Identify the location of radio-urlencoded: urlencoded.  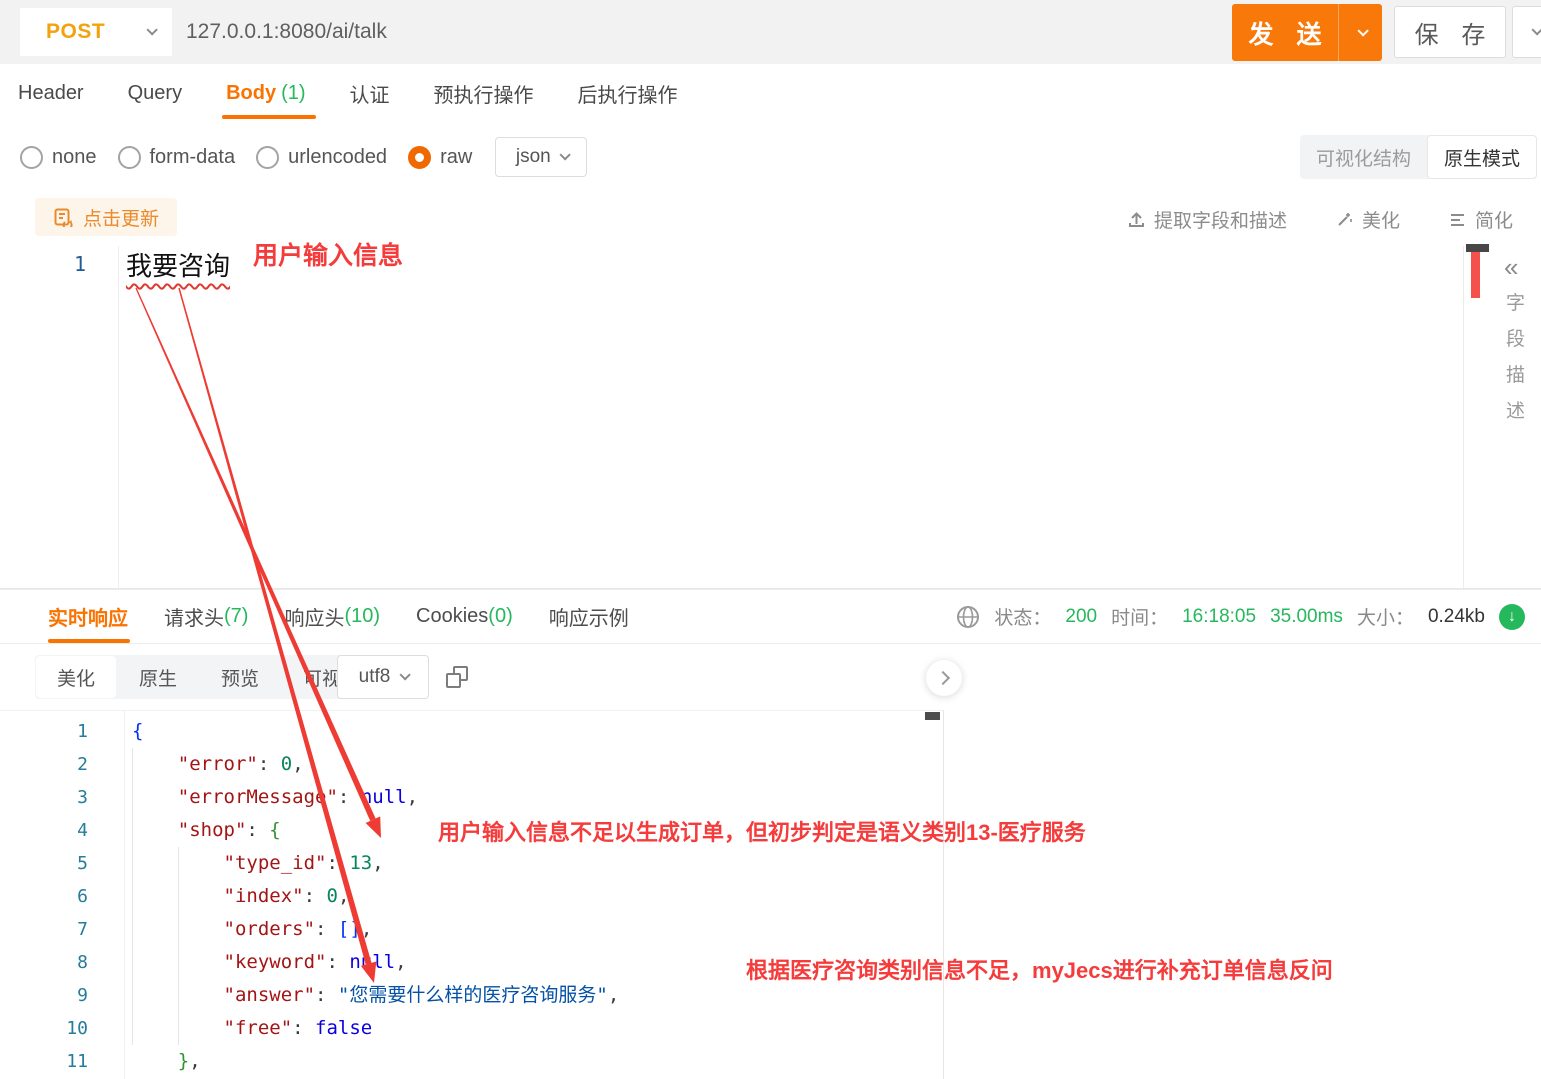
(321, 157).